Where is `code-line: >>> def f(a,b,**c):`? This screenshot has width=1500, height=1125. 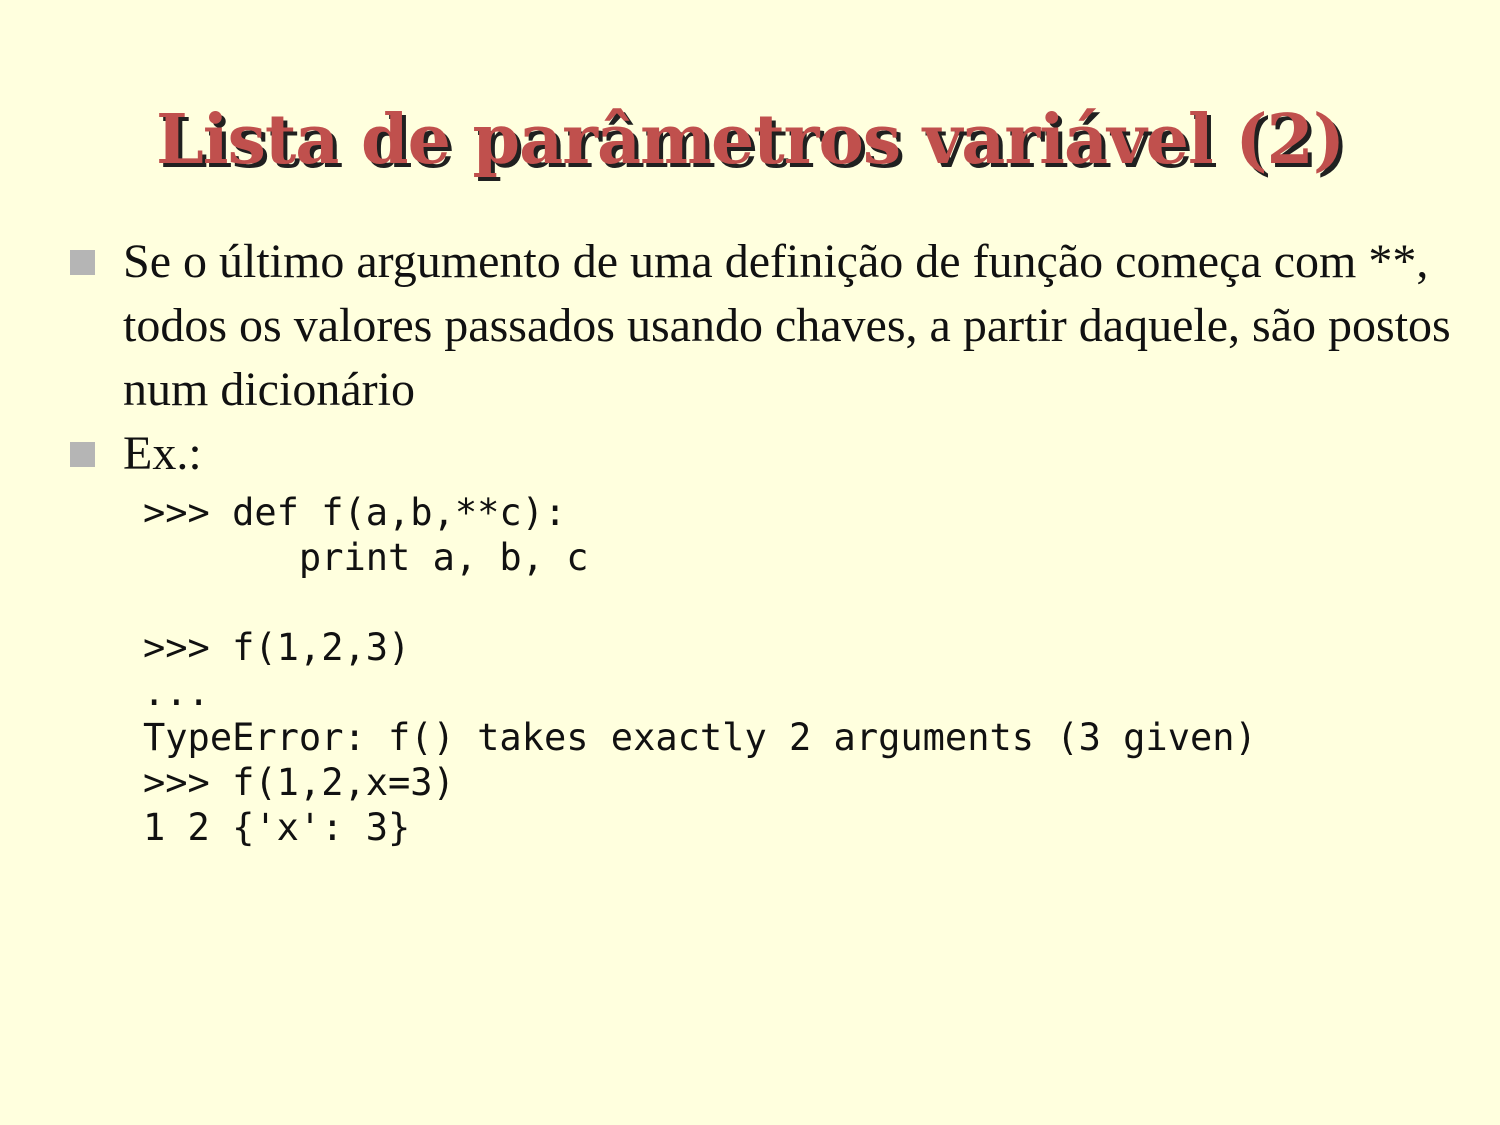
code-line: >>> def f(a,b,**c): is located at coordinates (355, 512).